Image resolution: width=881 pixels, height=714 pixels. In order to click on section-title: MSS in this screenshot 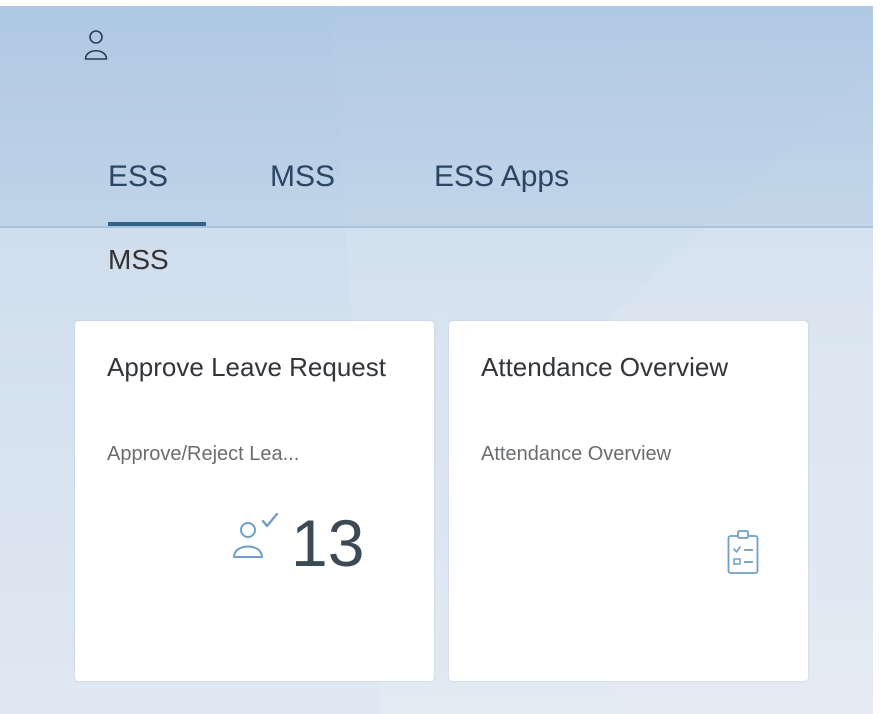, I will do `click(138, 259)`.